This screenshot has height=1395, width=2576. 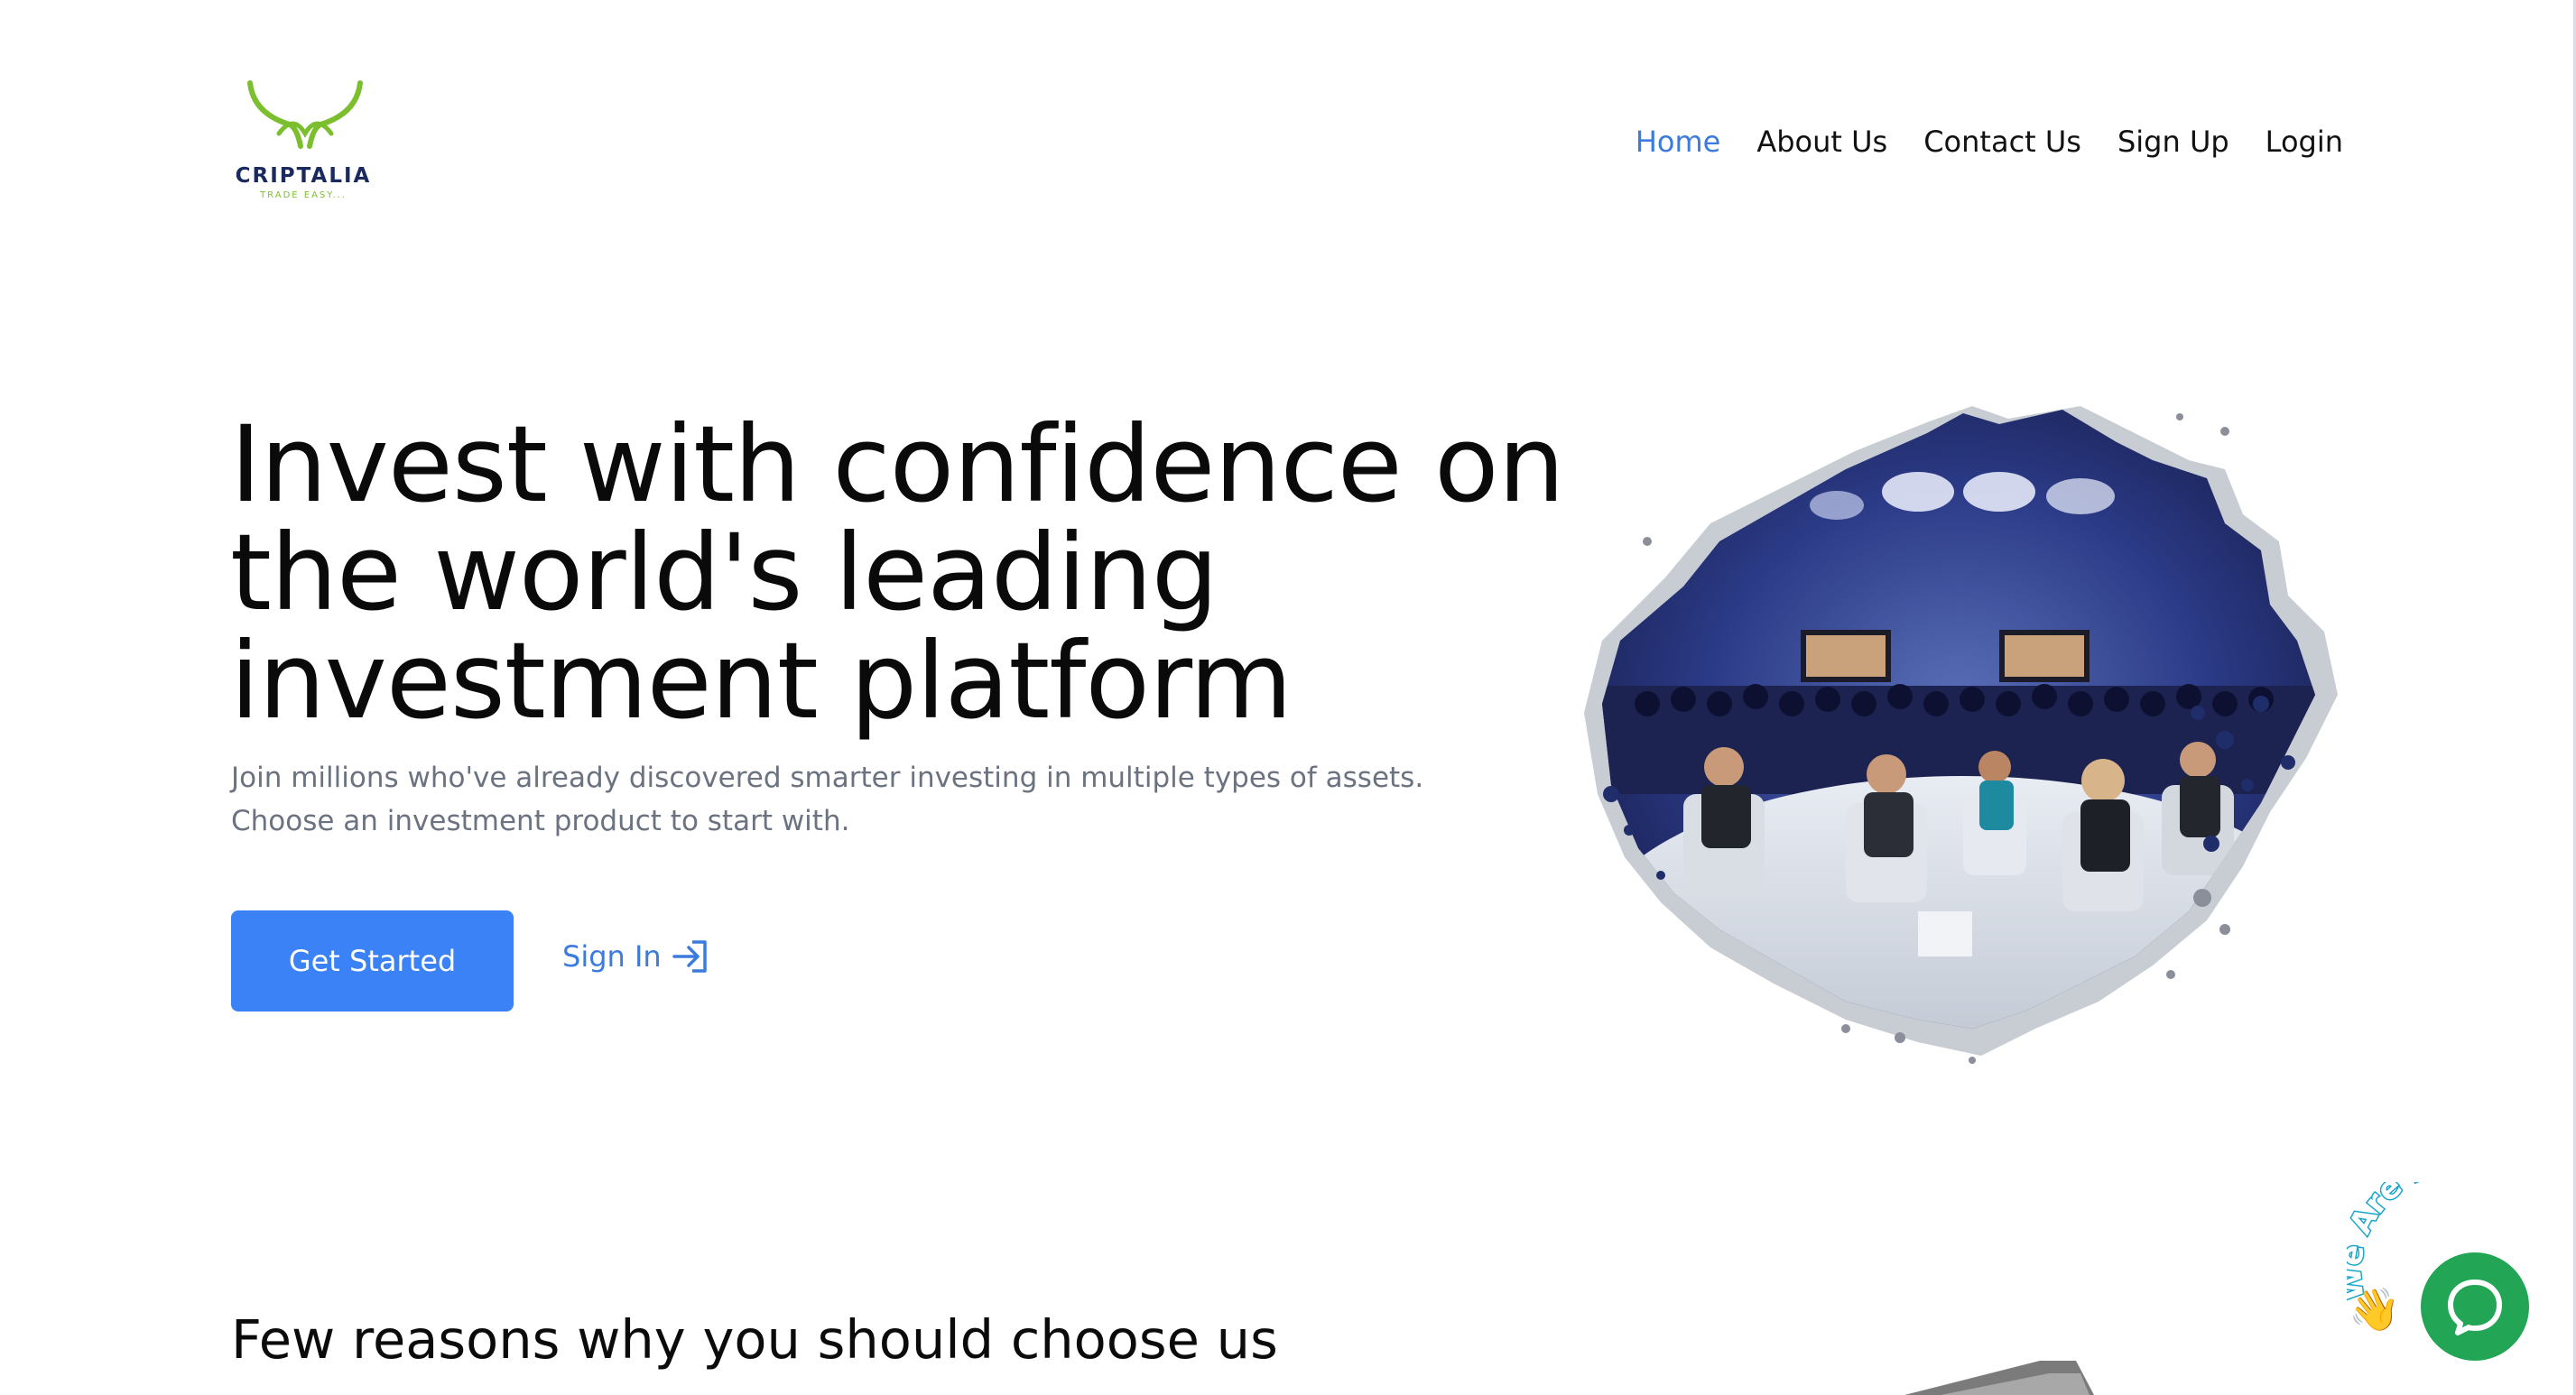 I want to click on sign-in-label: Sign In, so click(x=612, y=957).